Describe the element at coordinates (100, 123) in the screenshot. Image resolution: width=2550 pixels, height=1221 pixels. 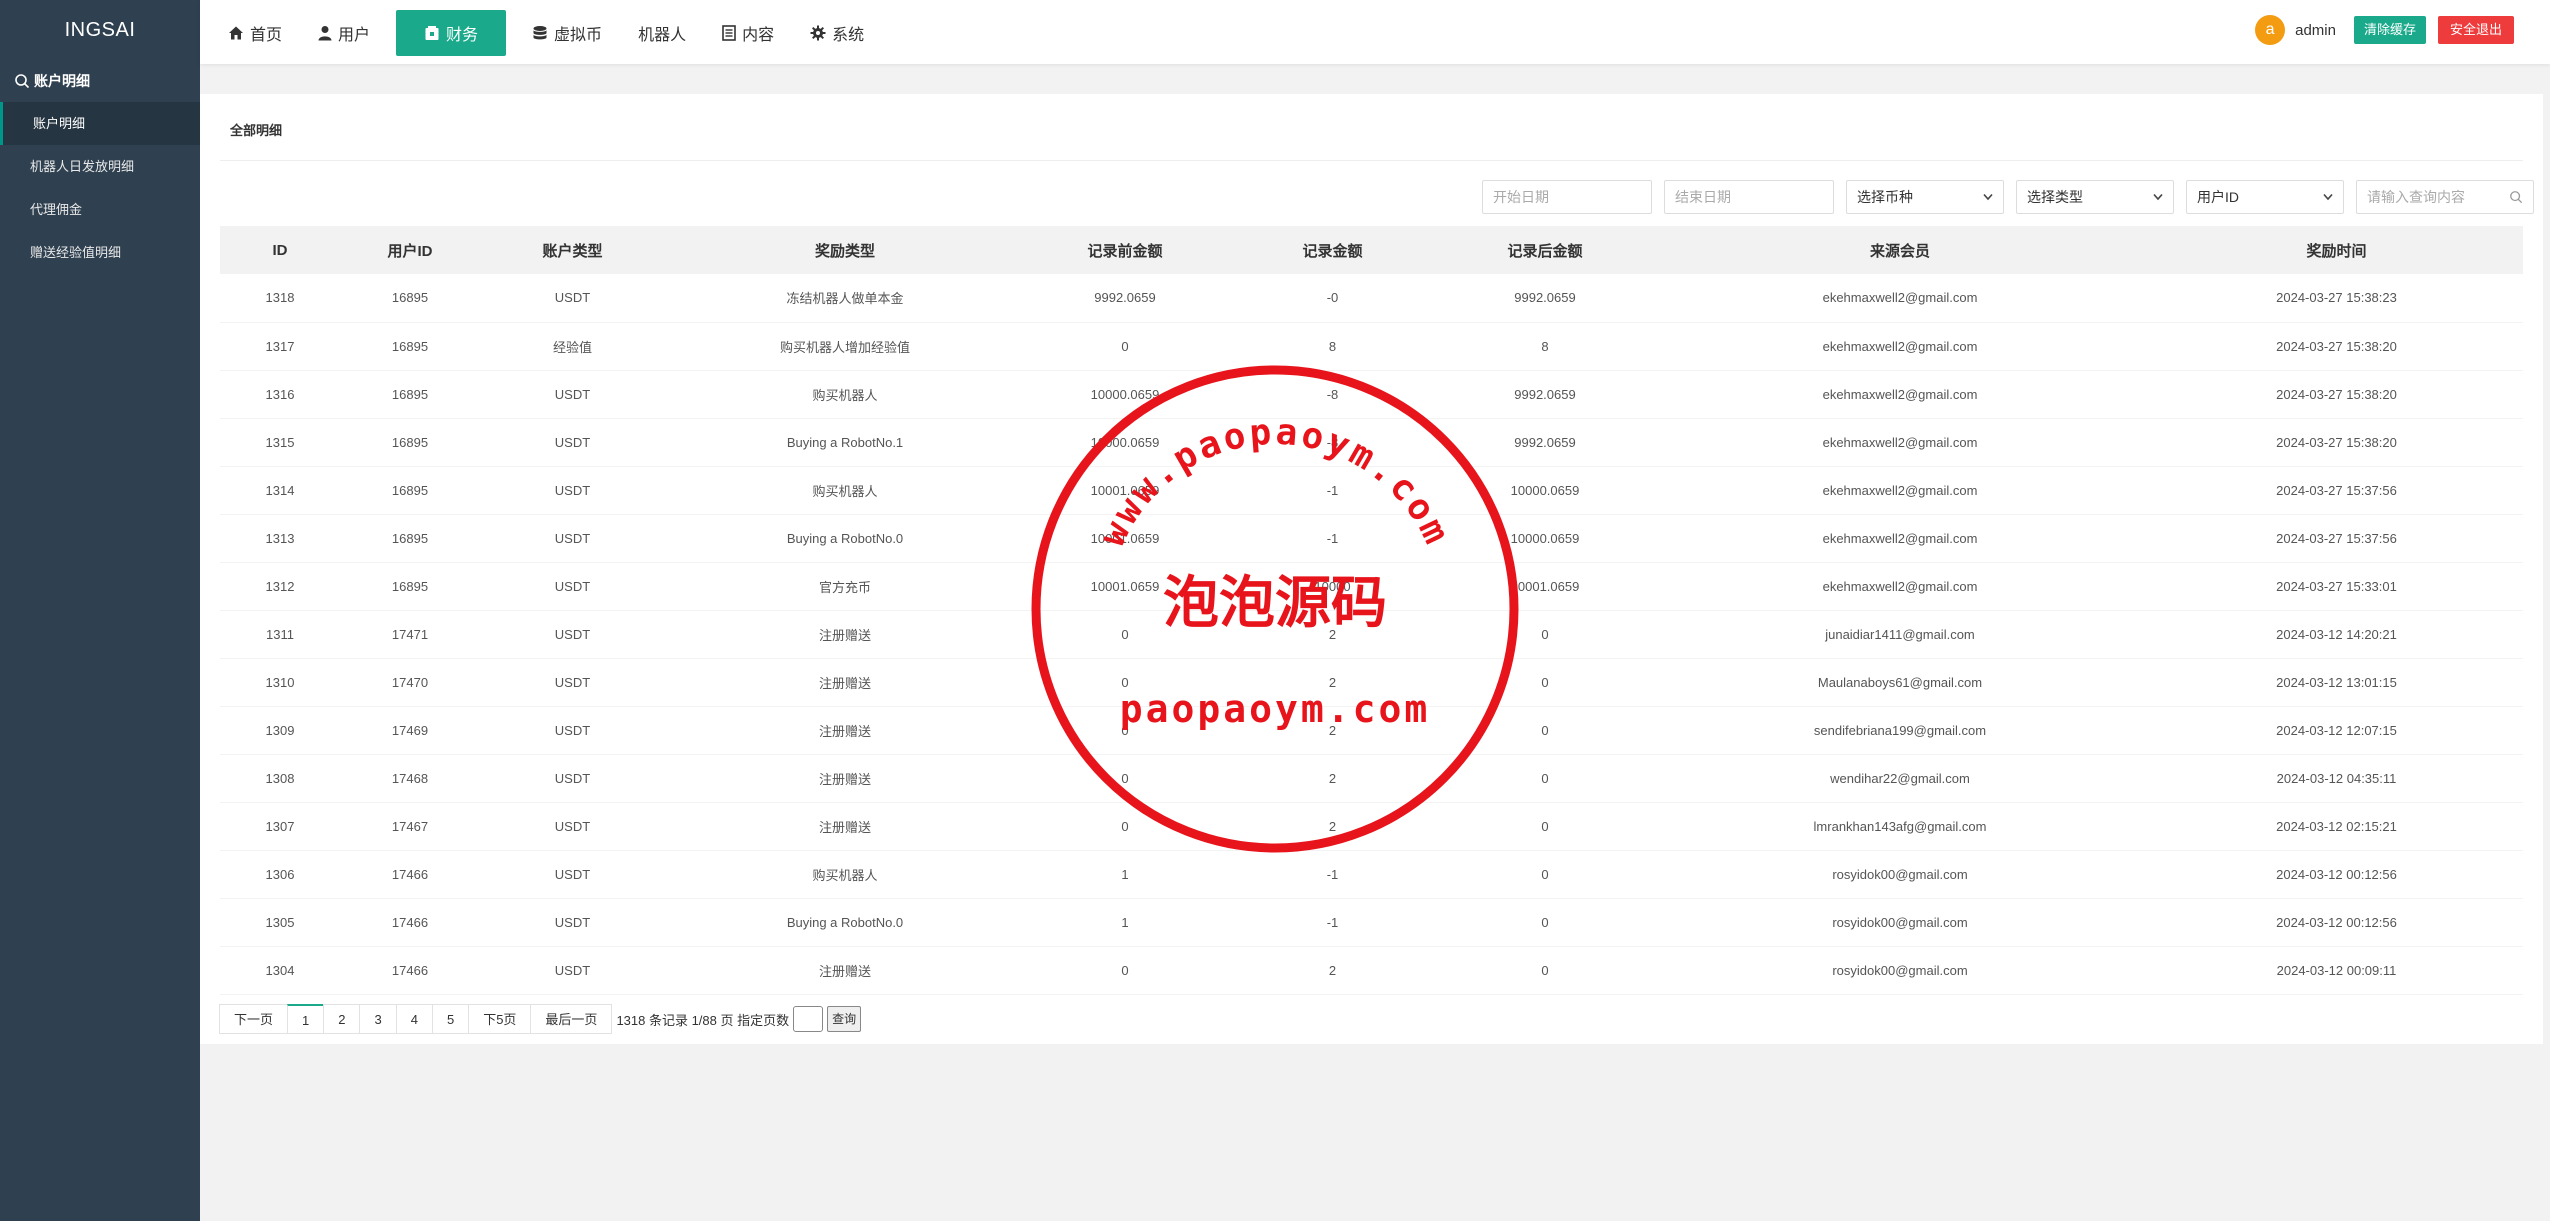
I see `sidebar-item-account-detail: 账户明细` at that location.